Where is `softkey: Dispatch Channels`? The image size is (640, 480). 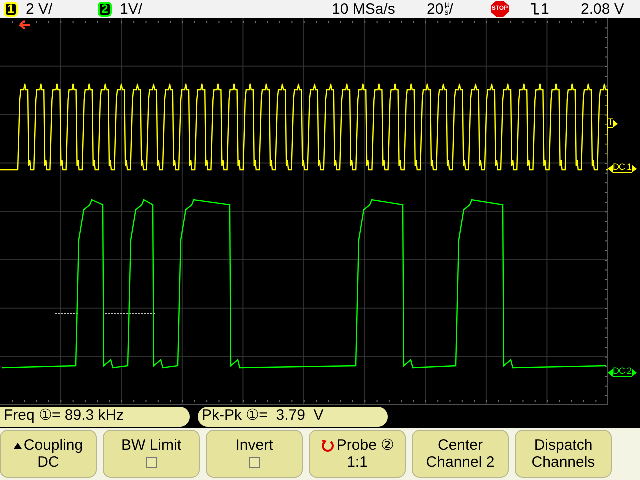 softkey: Dispatch Channels is located at coordinates (563, 454).